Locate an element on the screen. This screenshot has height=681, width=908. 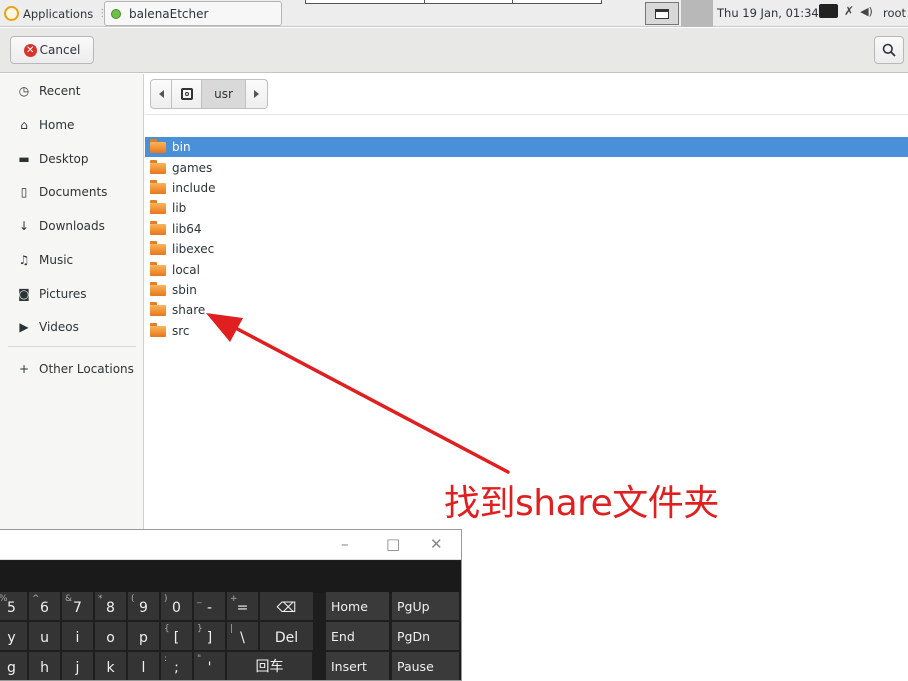
search-button is located at coordinates (889, 50).